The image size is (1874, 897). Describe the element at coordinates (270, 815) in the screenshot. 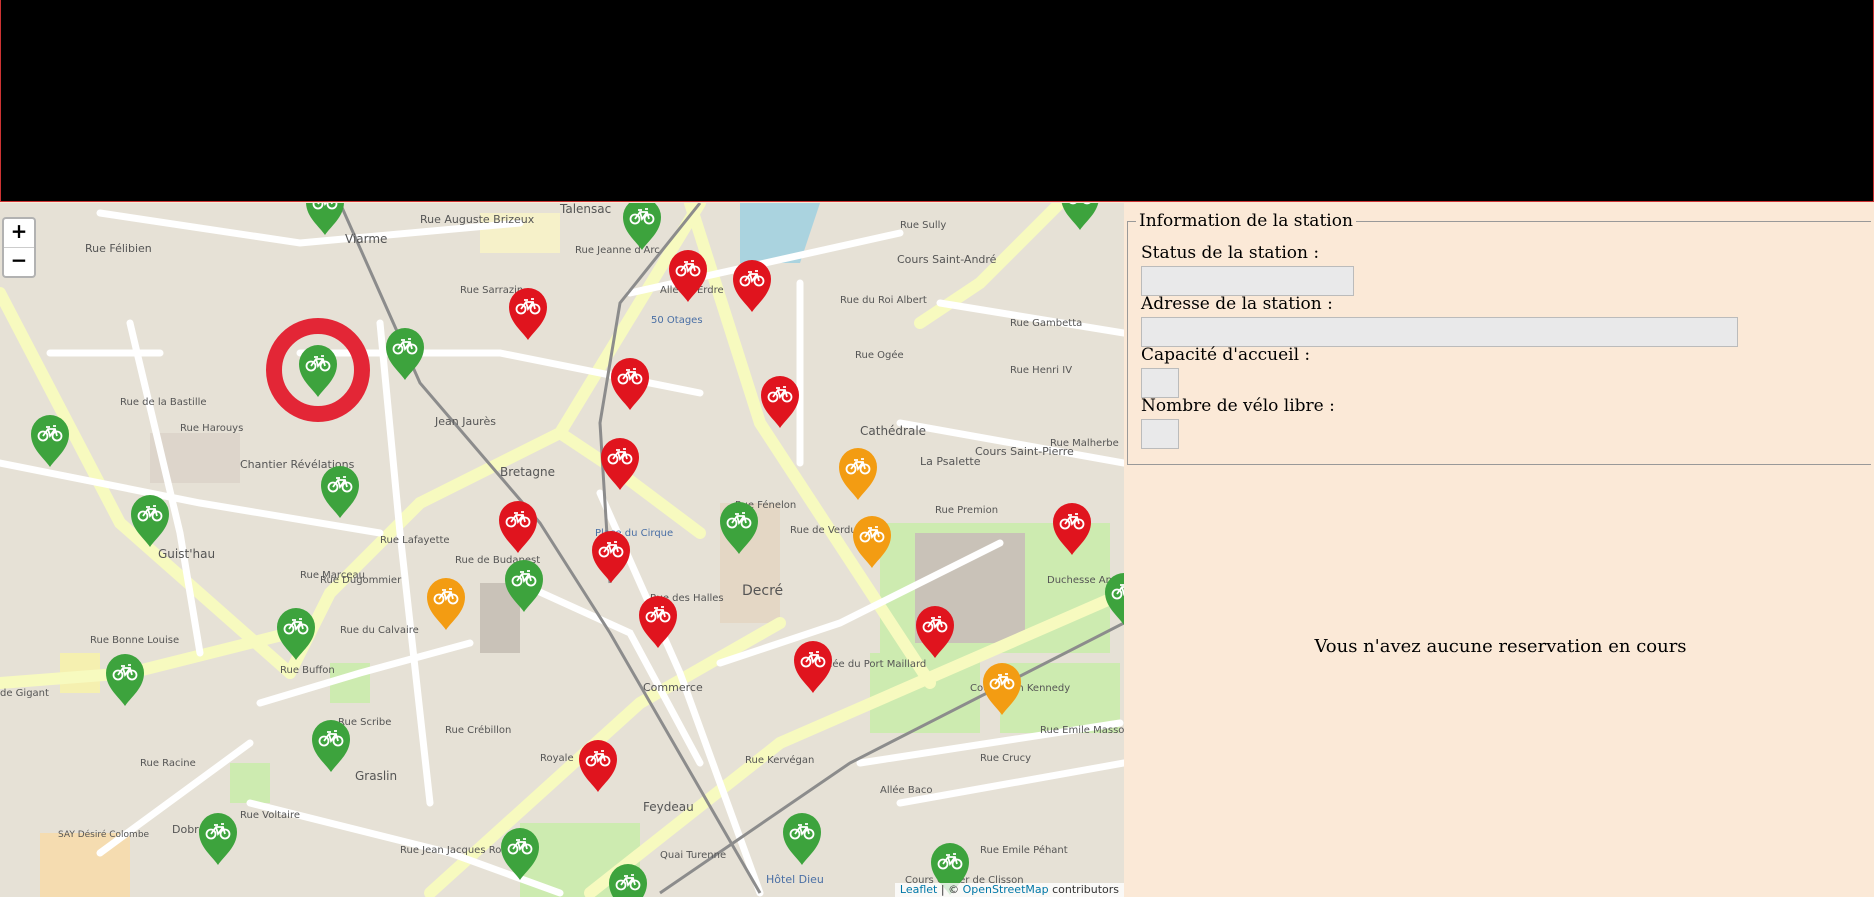

I see `map-label: Rue Voltaire` at that location.